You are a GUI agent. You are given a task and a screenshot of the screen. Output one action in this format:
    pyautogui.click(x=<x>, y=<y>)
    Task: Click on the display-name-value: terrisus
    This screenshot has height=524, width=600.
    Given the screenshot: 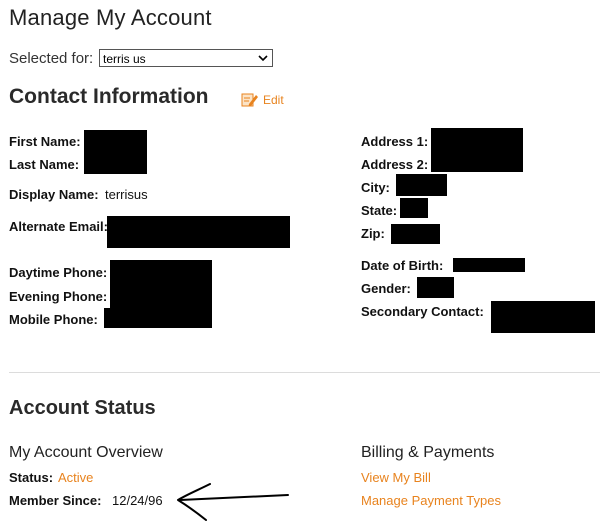 What is the action you would take?
    pyautogui.click(x=126, y=194)
    